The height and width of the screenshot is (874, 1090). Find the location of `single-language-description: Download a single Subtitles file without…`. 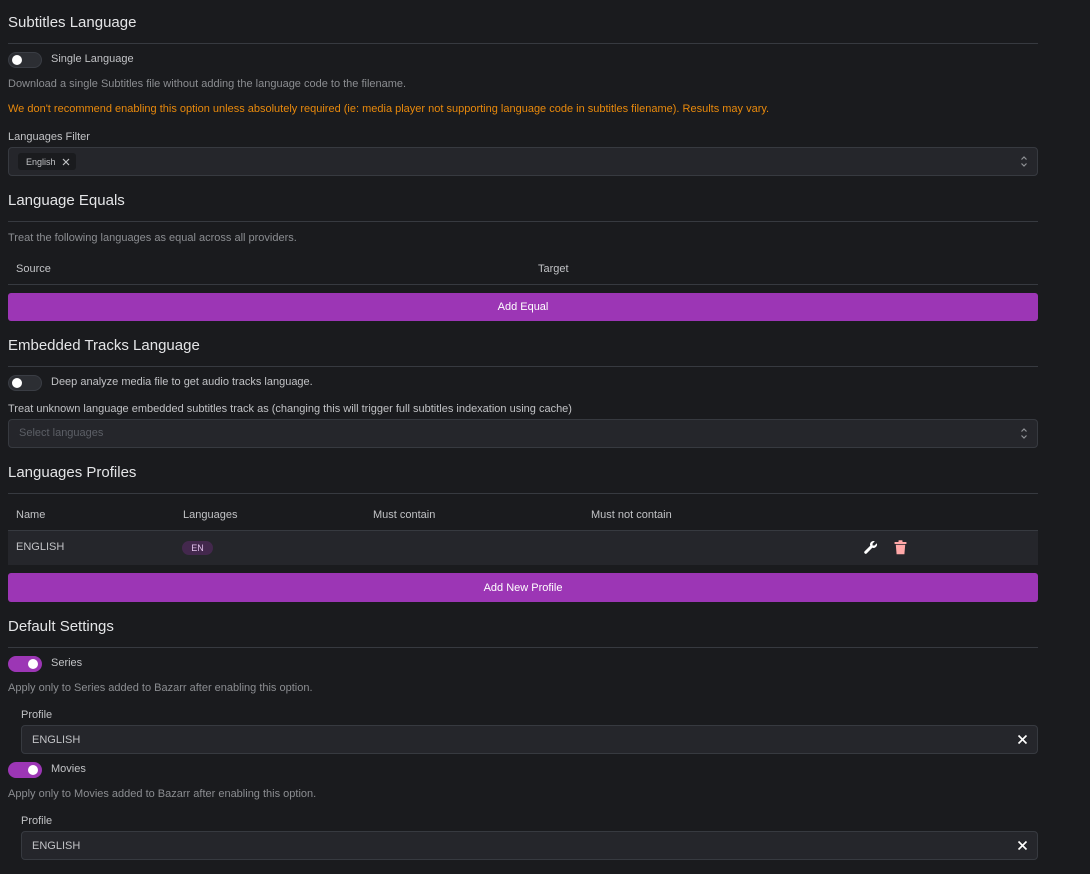

single-language-description: Download a single Subtitles file without… is located at coordinates (207, 84).